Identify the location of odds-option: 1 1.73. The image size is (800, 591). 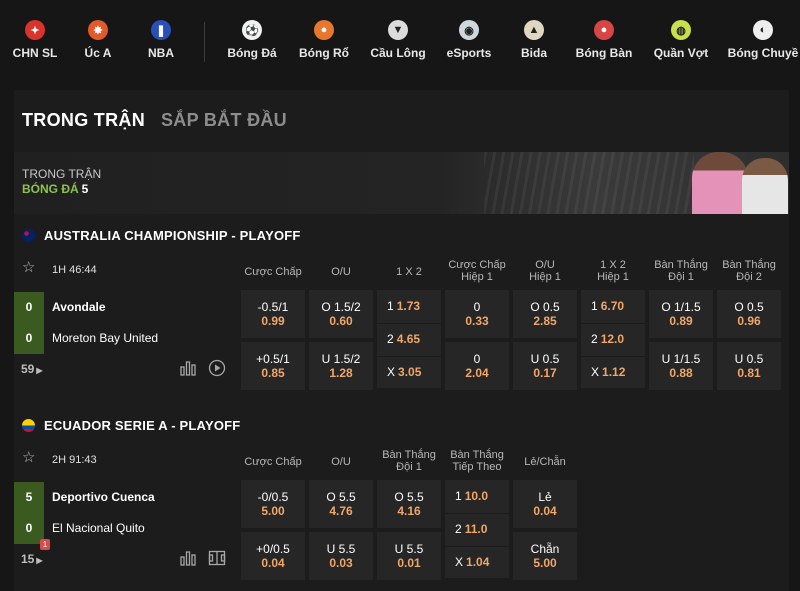
(403, 306).